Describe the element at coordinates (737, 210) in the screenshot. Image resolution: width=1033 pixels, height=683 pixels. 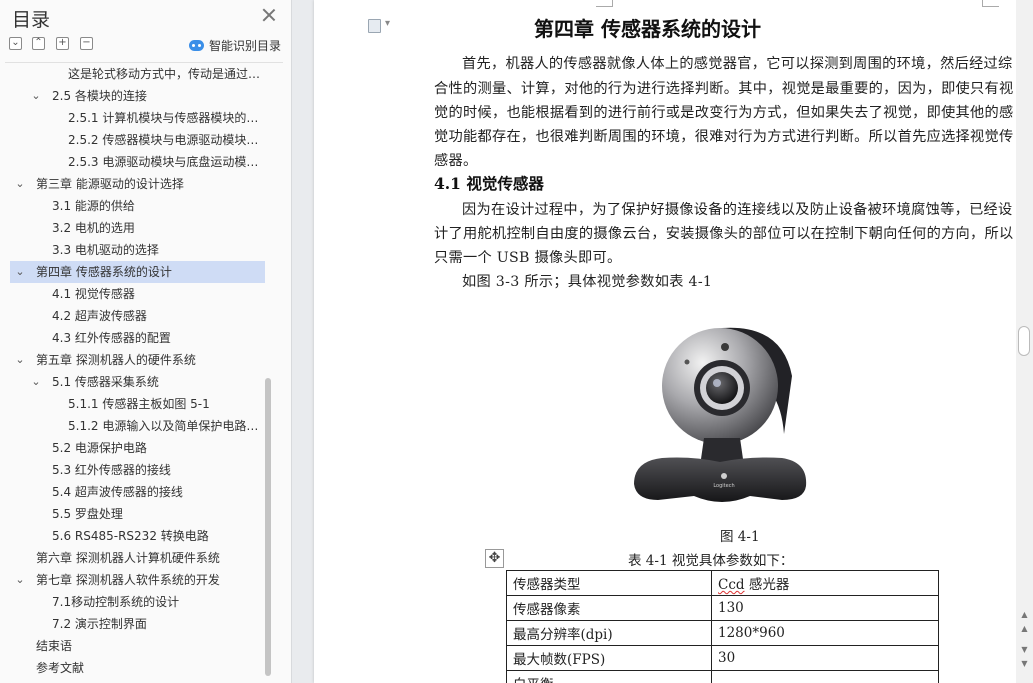
I see `body-text-line: 因为在设计过程中，为了保护好摄像设备的连接线以及防止设备被环境腐蚀等，已经设` at that location.